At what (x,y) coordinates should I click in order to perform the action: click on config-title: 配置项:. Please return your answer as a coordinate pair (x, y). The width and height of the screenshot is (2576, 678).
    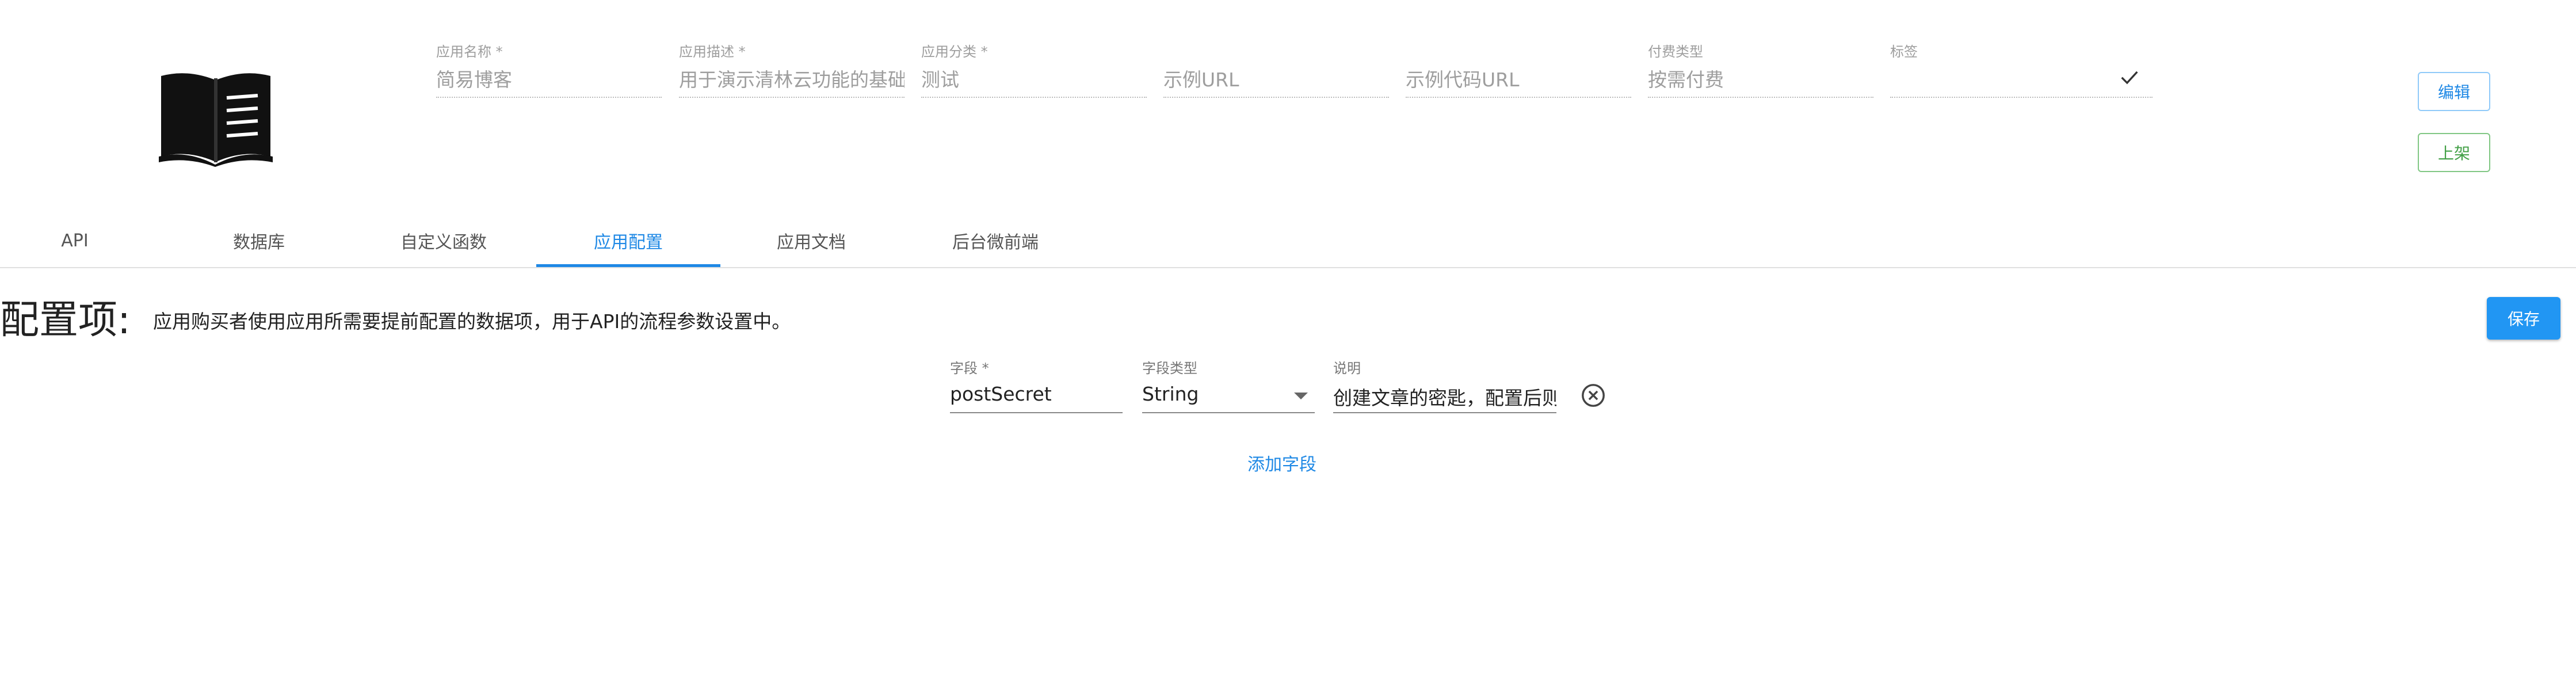
    Looking at the image, I should click on (65, 320).